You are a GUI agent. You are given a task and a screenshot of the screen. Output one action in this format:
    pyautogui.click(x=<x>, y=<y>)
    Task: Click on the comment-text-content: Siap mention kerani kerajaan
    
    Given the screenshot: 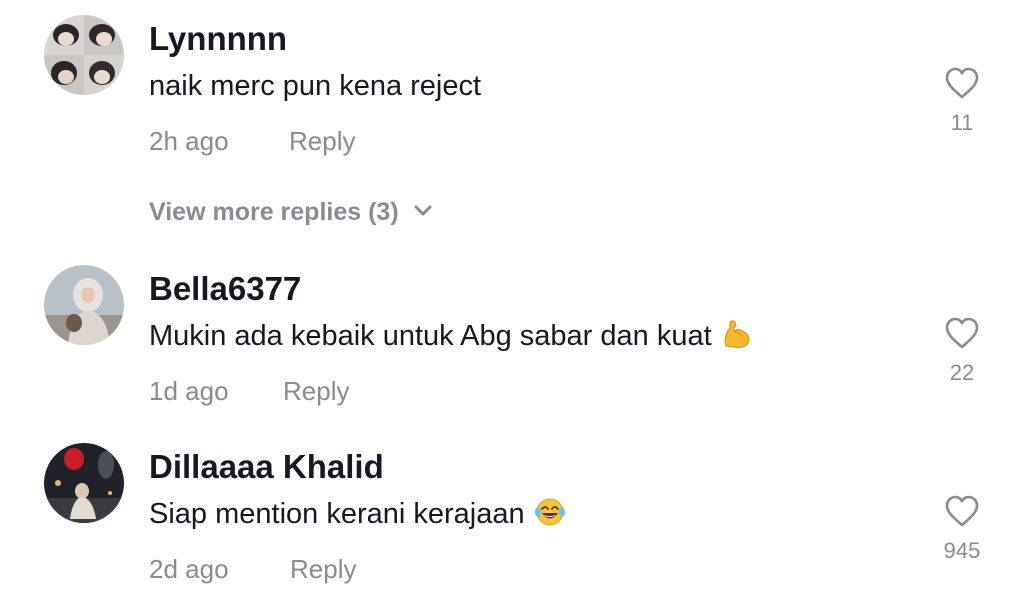 What is the action you would take?
    pyautogui.click(x=337, y=514)
    